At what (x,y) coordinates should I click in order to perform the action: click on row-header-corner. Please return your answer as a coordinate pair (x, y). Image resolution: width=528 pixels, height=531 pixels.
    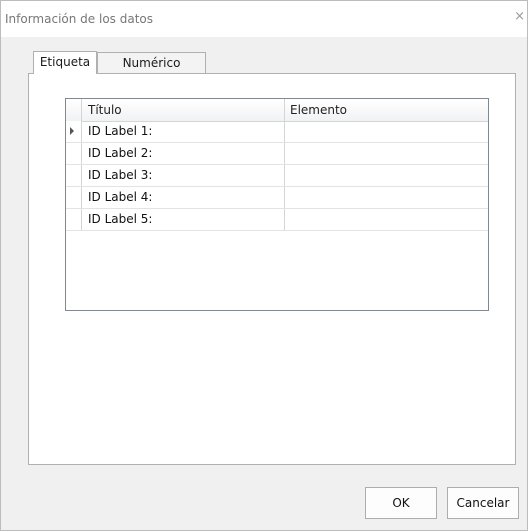
    Looking at the image, I should click on (74, 110).